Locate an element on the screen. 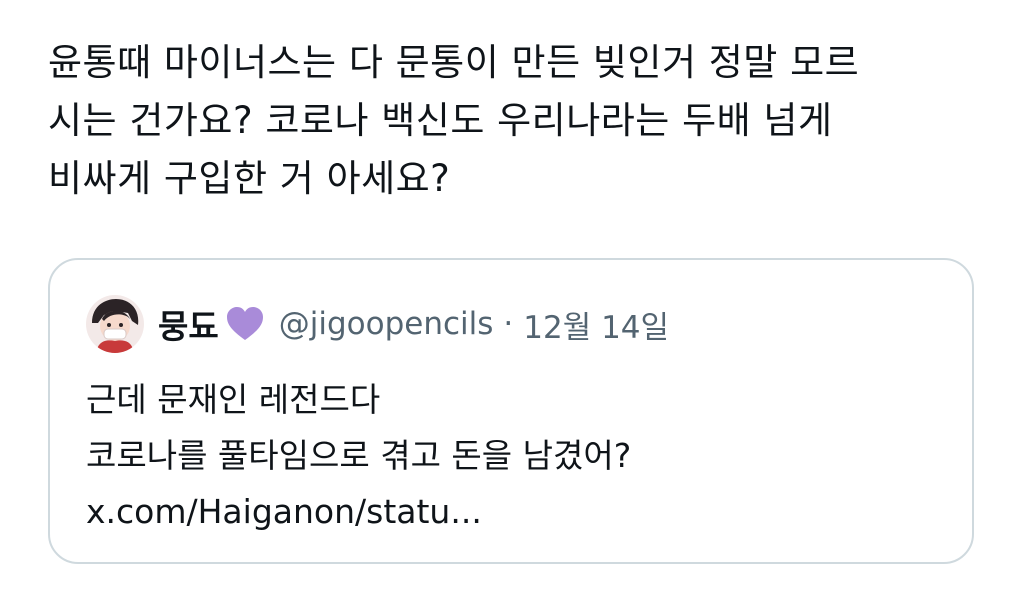 Image resolution: width=1024 pixels, height=597 pixels. quoted-tweet-header: 뭉됴 @jigoopencils · 12월 14일 is located at coordinates (377, 324).